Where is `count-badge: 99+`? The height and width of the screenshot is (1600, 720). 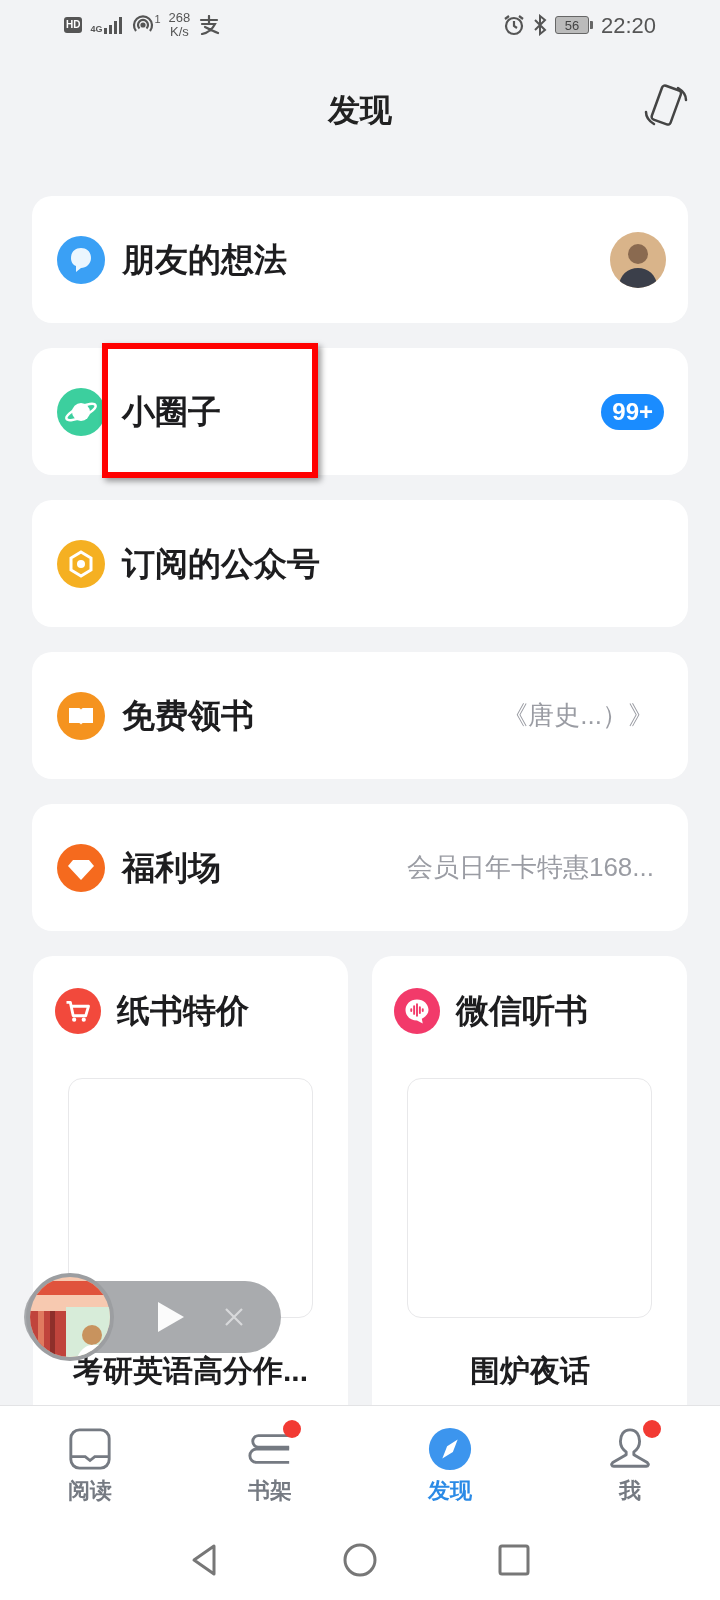
count-badge: 99+ is located at coordinates (632, 411).